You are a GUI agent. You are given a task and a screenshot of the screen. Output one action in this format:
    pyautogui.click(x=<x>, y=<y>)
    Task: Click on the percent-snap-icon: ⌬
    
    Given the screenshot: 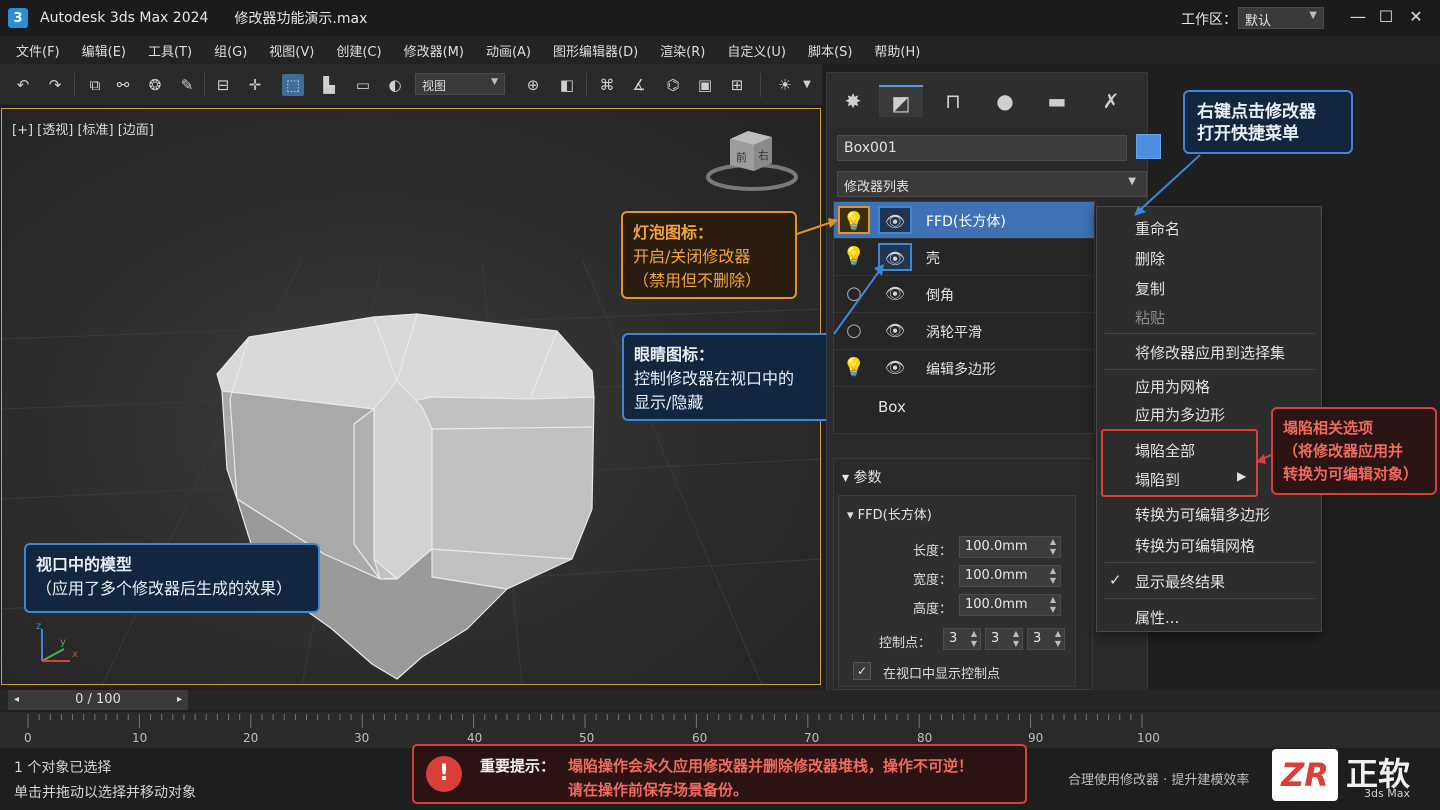 What is the action you would take?
    pyautogui.click(x=673, y=85)
    